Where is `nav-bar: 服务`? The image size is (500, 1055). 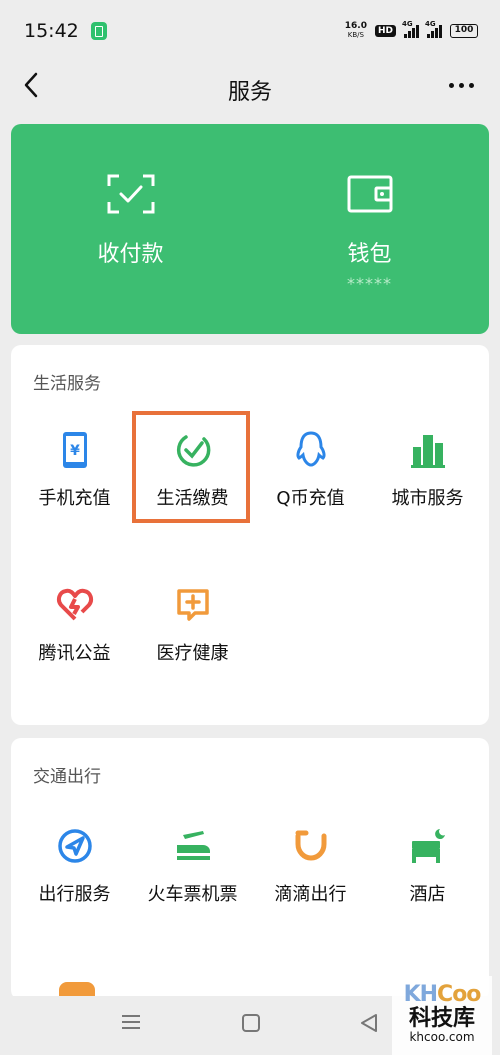 nav-bar: 服务 is located at coordinates (250, 90).